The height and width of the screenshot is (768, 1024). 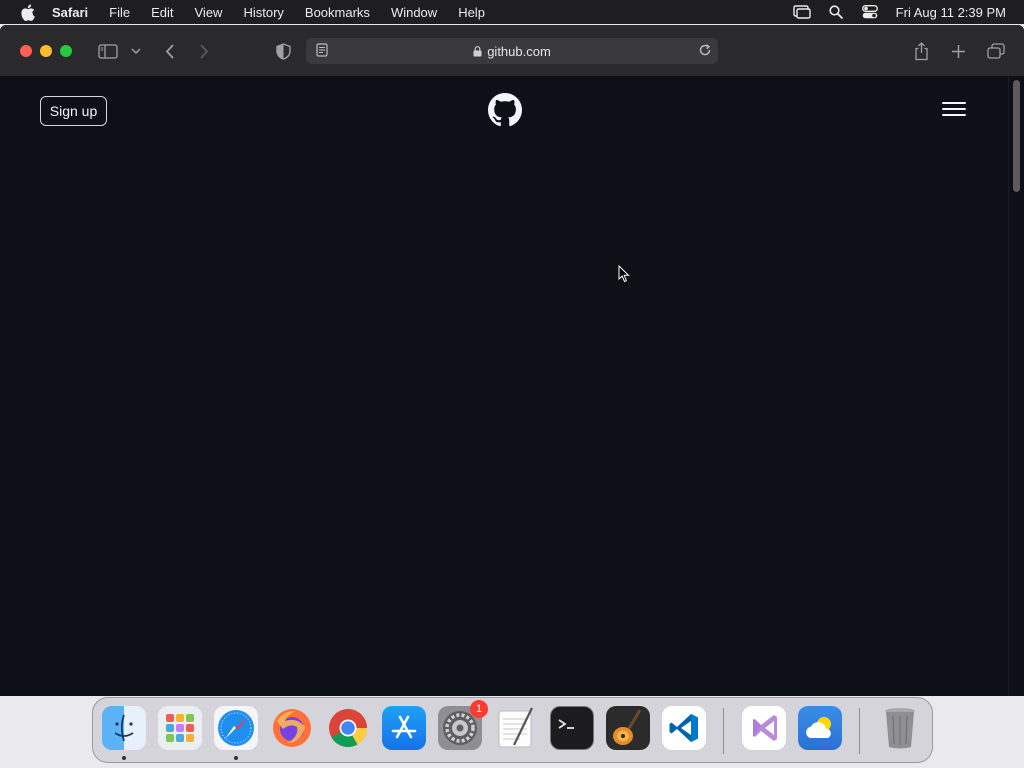 I want to click on screen-mirroring-icon, so click(x=802, y=12).